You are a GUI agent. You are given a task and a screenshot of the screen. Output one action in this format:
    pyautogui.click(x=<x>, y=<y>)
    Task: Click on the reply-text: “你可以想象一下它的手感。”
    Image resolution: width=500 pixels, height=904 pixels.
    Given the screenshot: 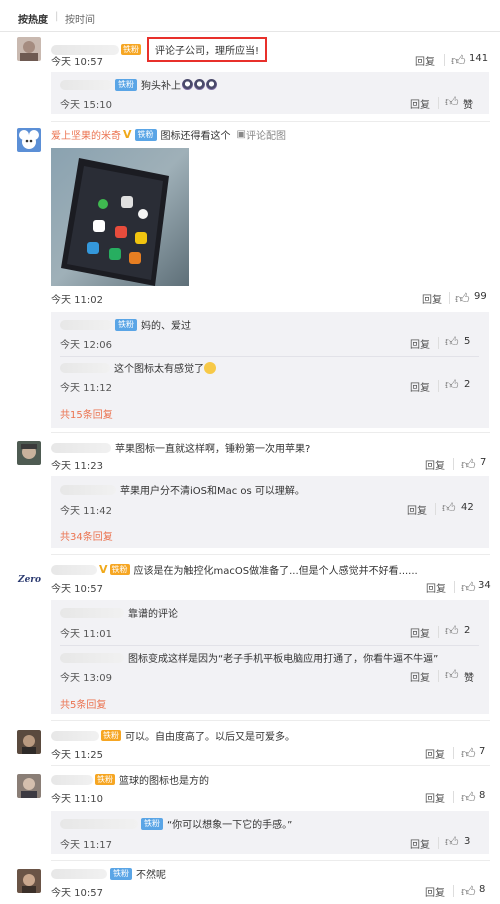 What is the action you would take?
    pyautogui.click(x=230, y=825)
    